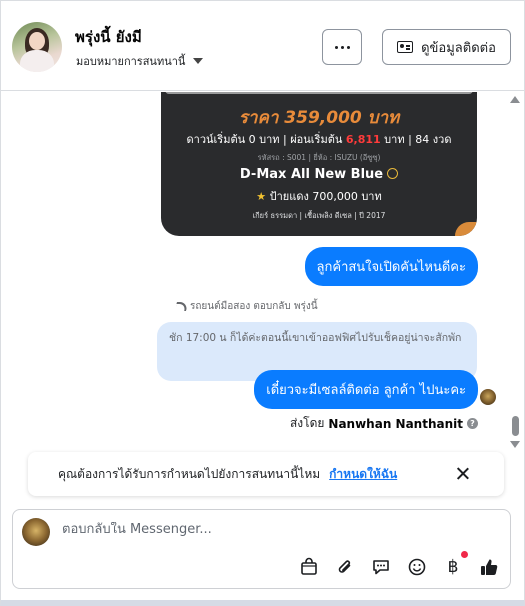 This screenshot has height=606, width=525. Describe the element at coordinates (131, 61) in the screenshot. I see `assign-label: มอบหมายการสนทนานี้` at that location.